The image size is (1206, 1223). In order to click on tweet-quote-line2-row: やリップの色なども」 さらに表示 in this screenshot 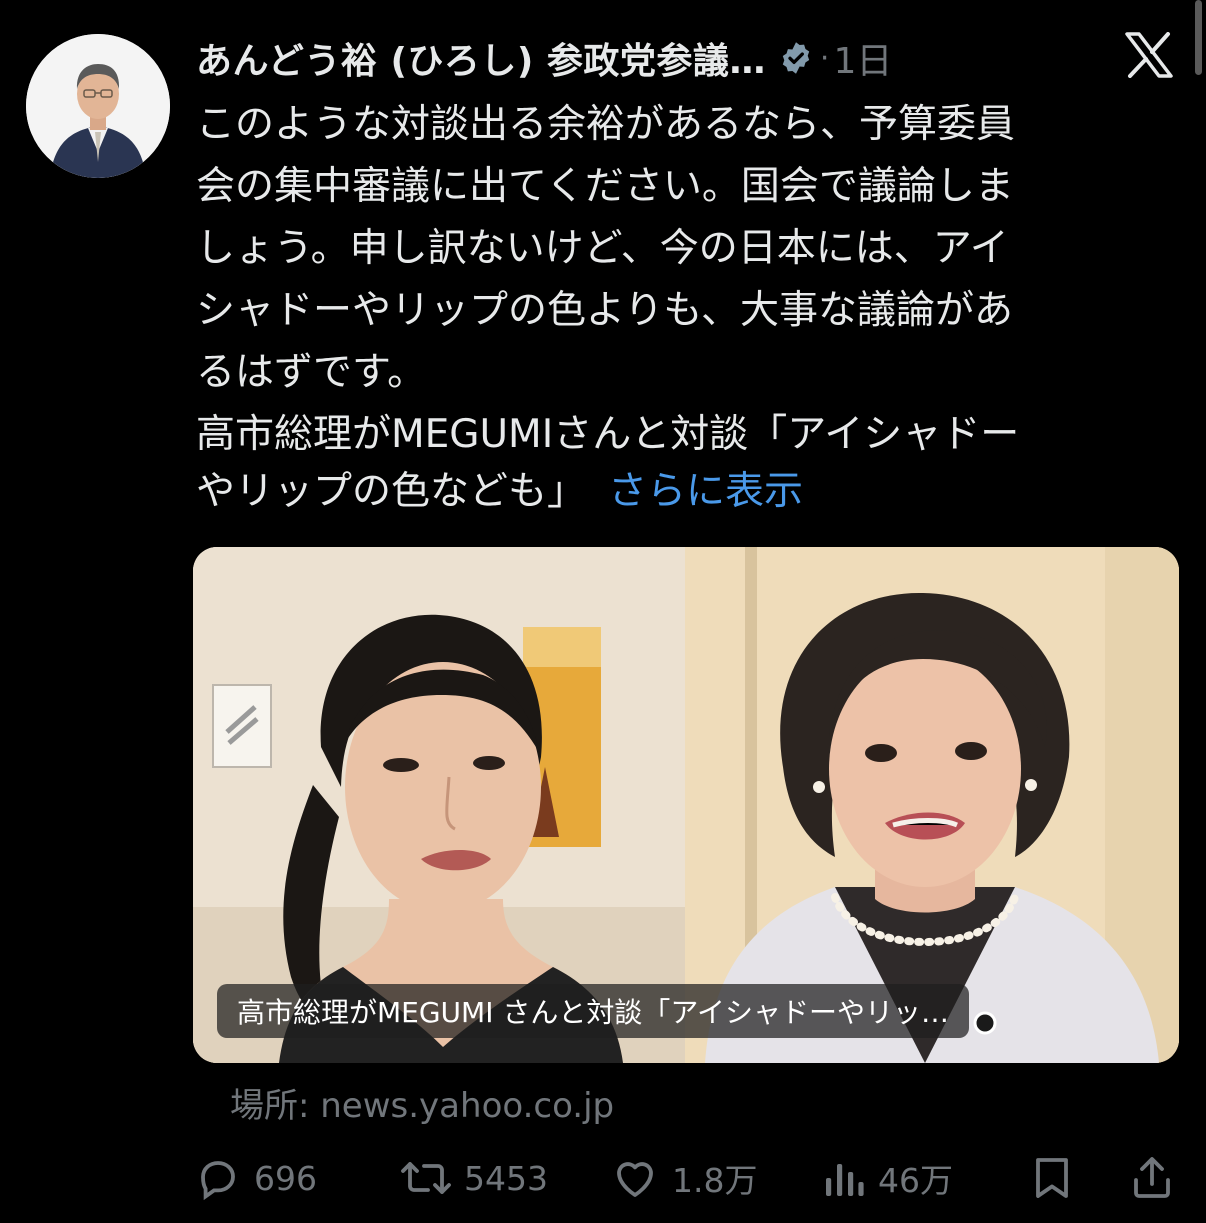, I will do `click(499, 492)`.